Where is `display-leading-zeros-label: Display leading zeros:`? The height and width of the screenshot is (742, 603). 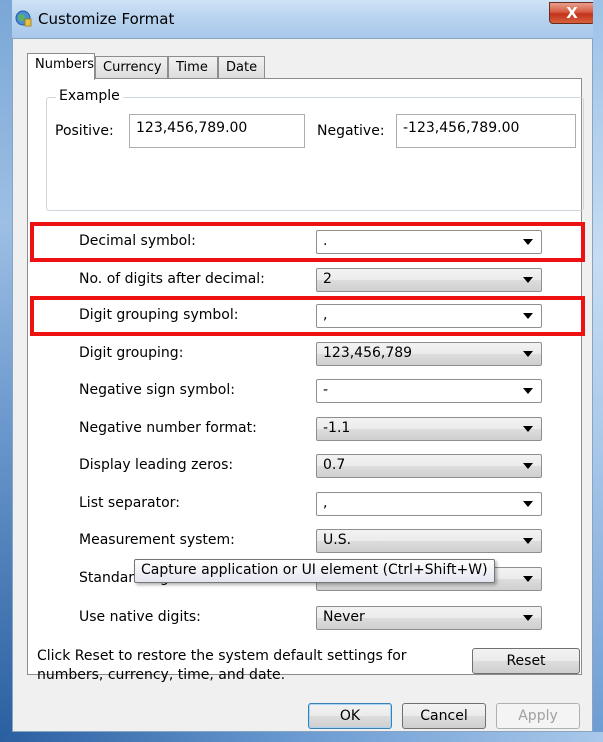
display-leading-zeros-label: Display leading zeros: is located at coordinates (156, 465).